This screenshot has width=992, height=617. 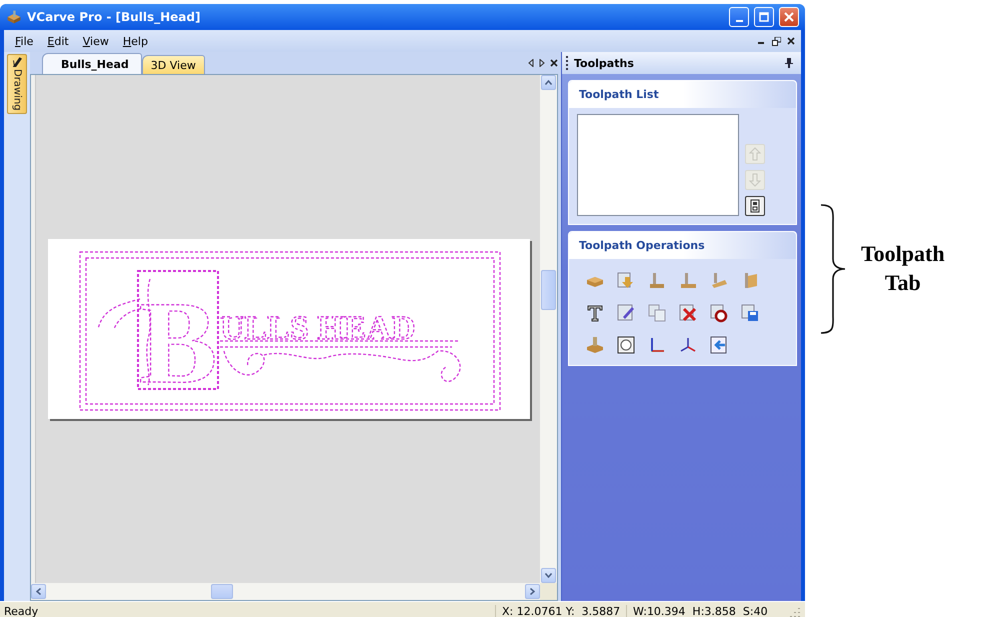 I want to click on vertical-scrollbar, so click(x=548, y=329).